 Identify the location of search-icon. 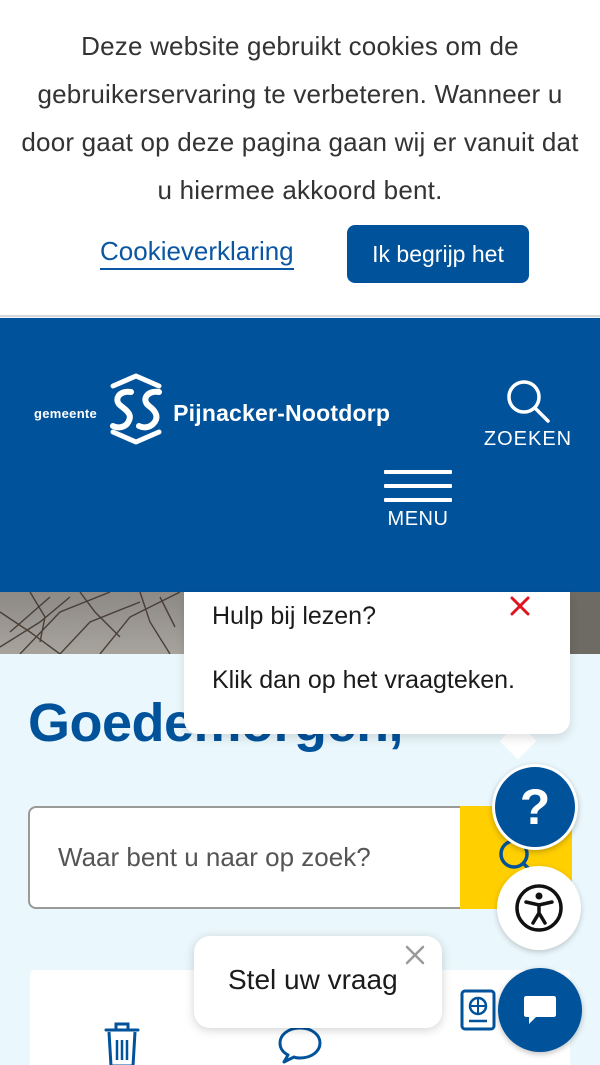
(528, 401).